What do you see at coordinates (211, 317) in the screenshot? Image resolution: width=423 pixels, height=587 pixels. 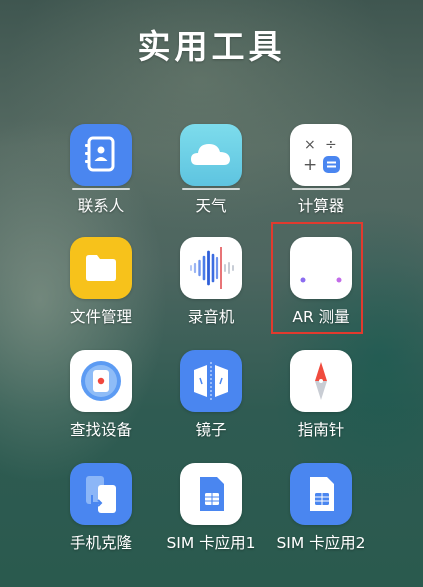 I see `app-label: 录音机` at bounding box center [211, 317].